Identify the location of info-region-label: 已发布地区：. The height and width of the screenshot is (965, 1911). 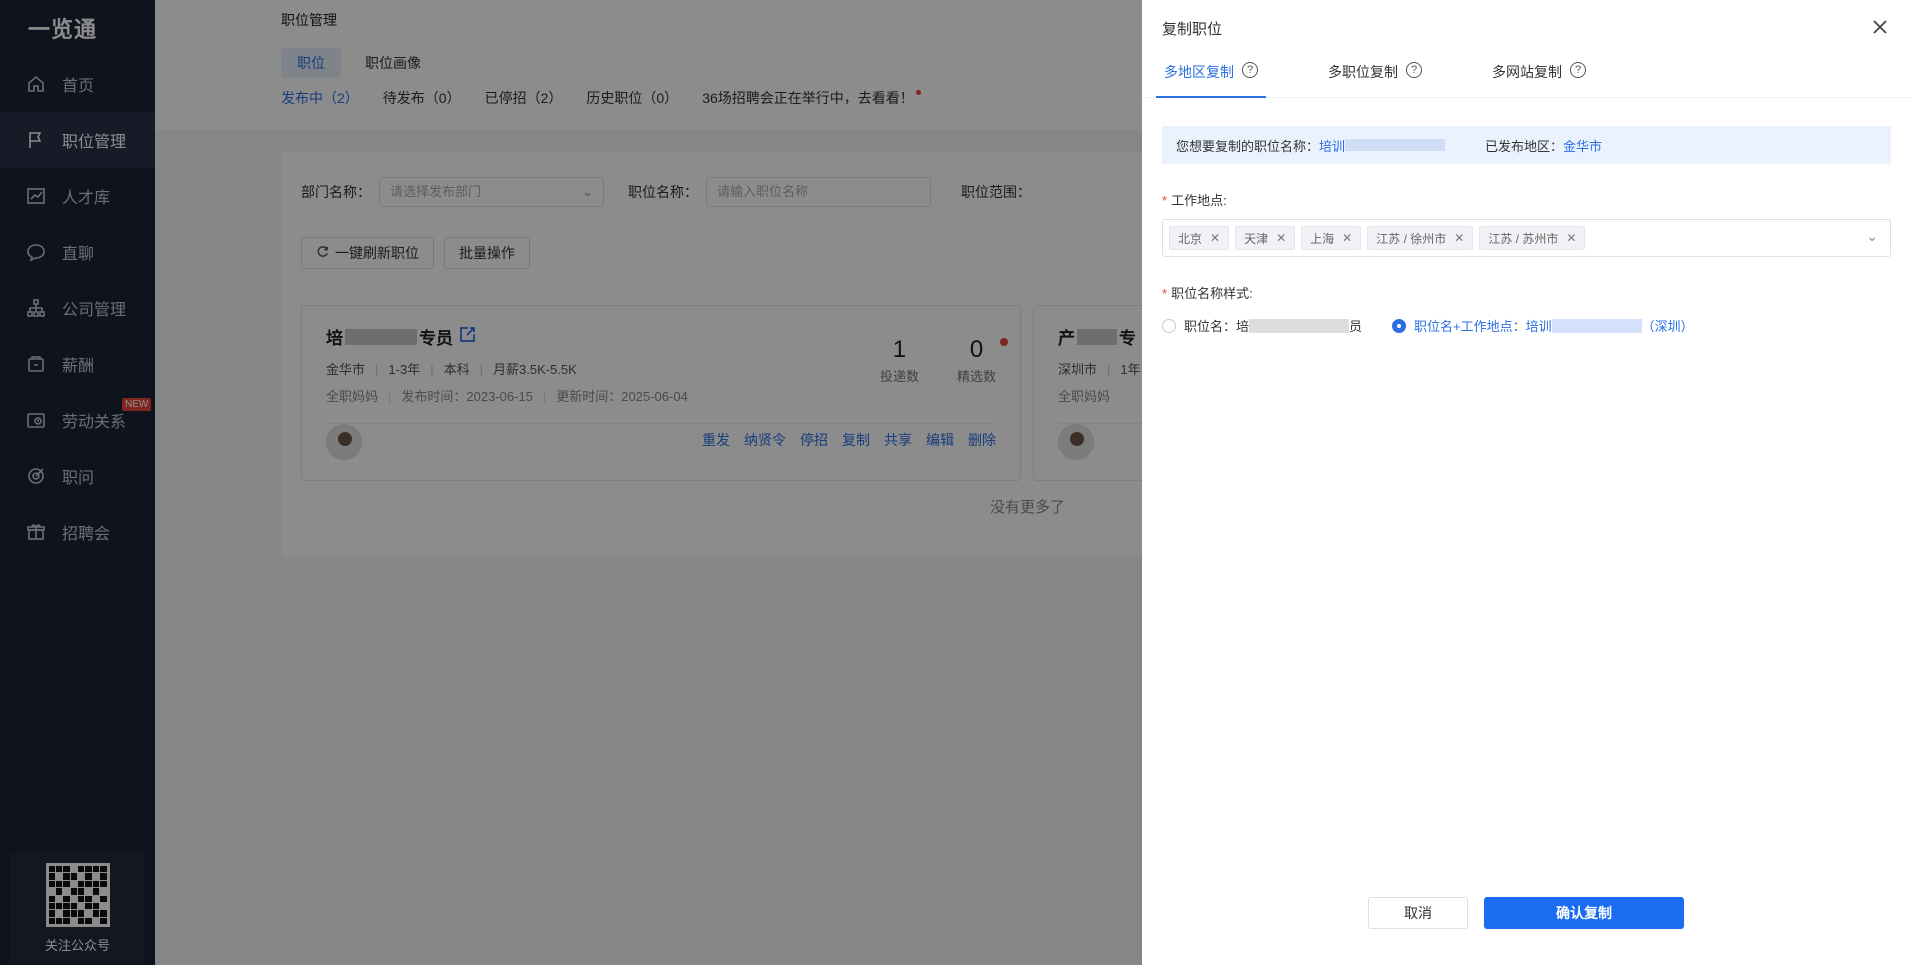
(1524, 146).